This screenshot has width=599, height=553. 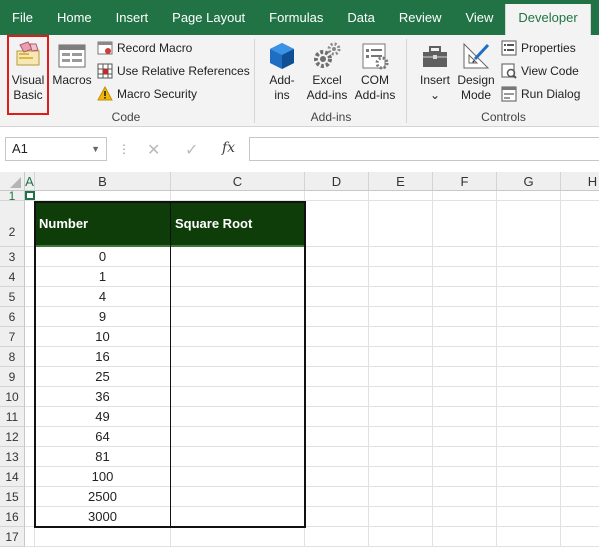 I want to click on row-header-7: 7, so click(x=12, y=337).